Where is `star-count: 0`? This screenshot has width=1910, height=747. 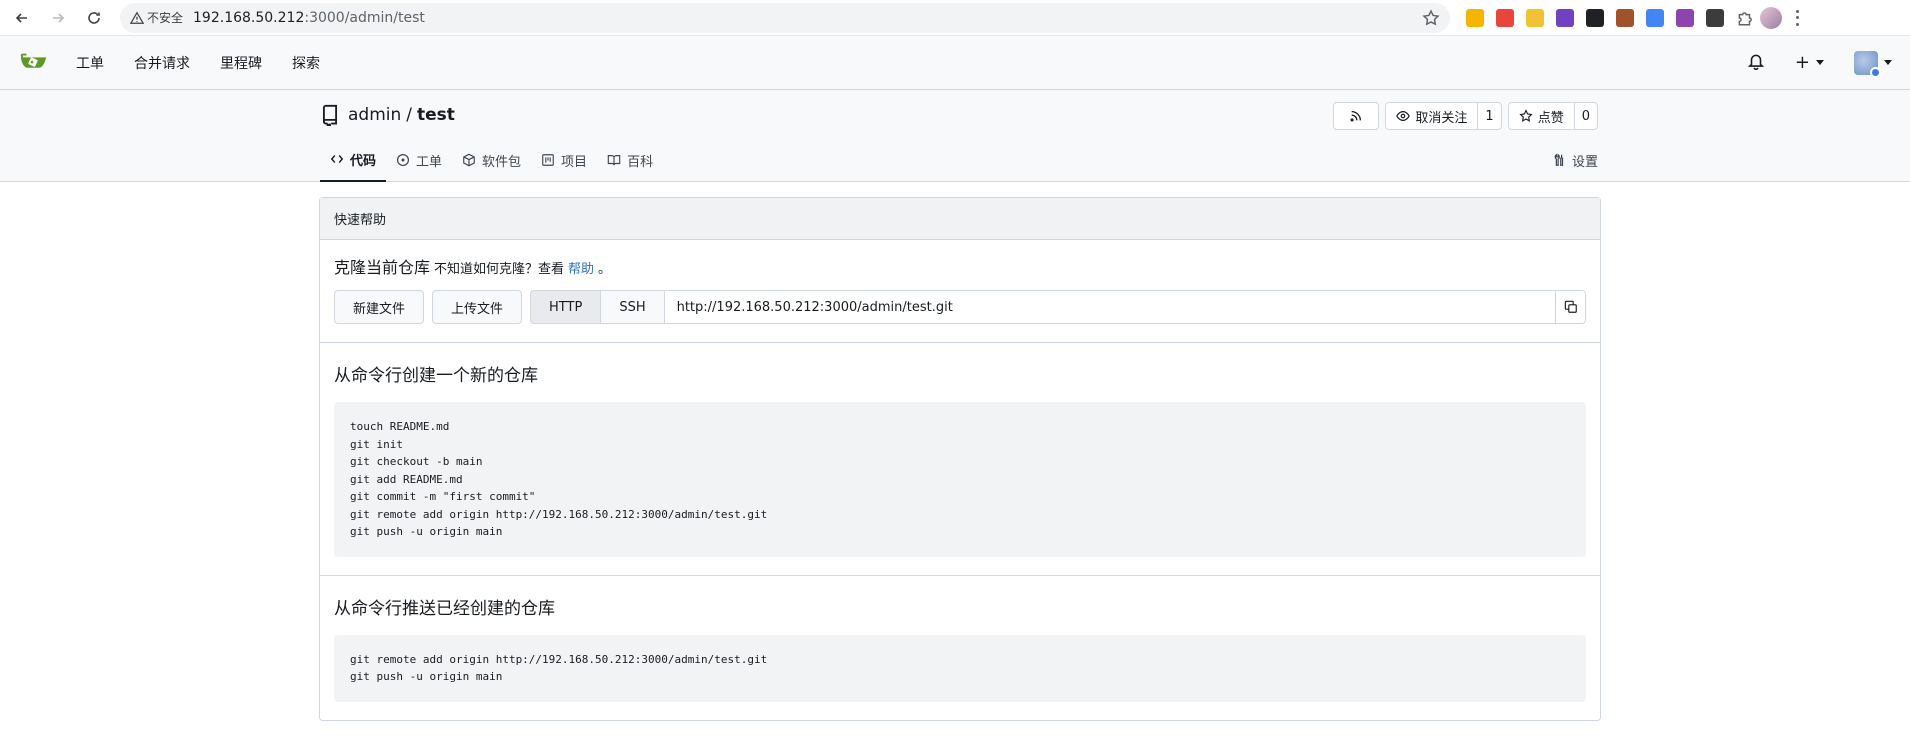
star-count: 0 is located at coordinates (1585, 116).